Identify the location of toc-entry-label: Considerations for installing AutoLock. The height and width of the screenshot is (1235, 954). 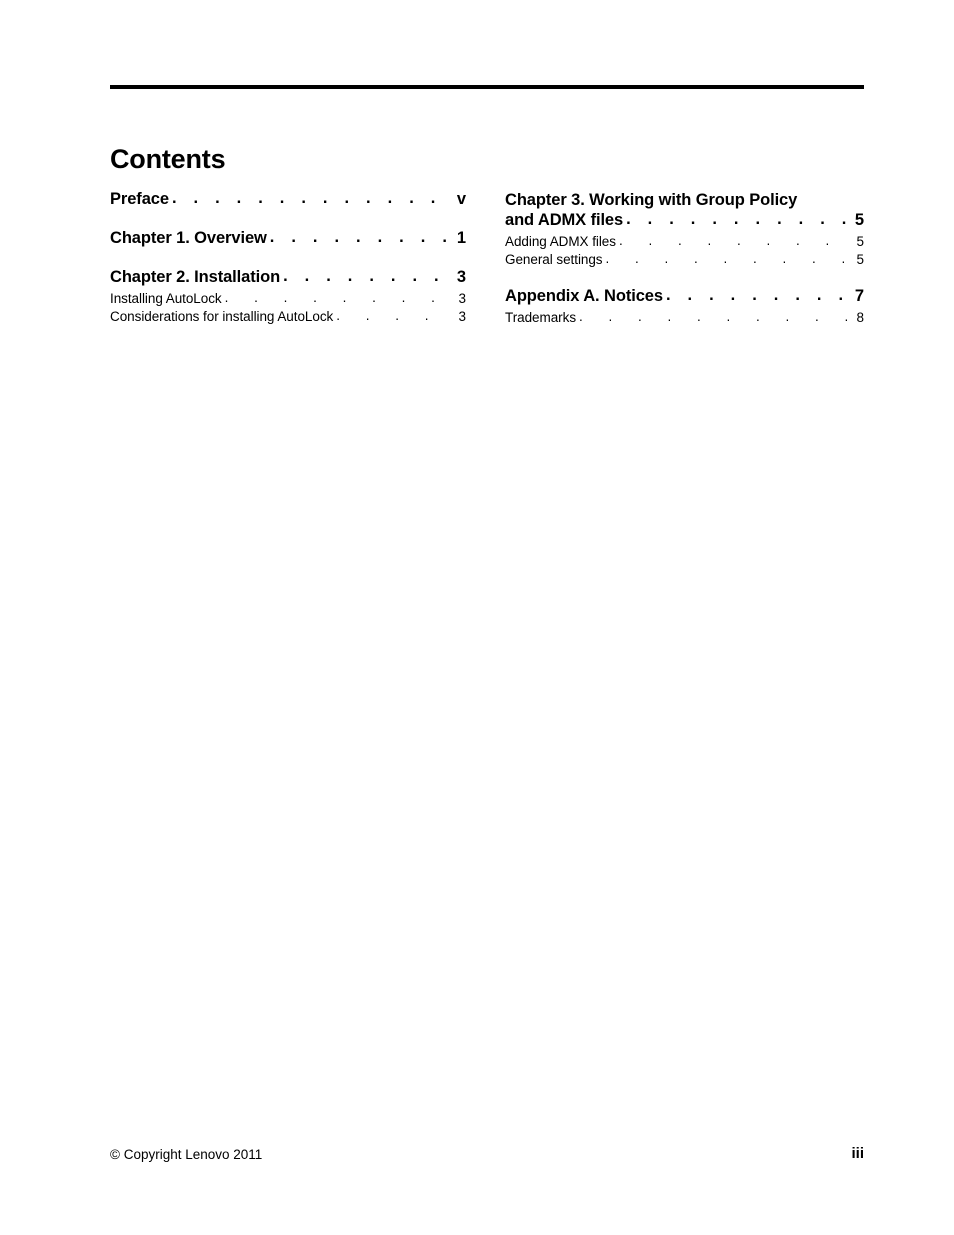
(222, 316).